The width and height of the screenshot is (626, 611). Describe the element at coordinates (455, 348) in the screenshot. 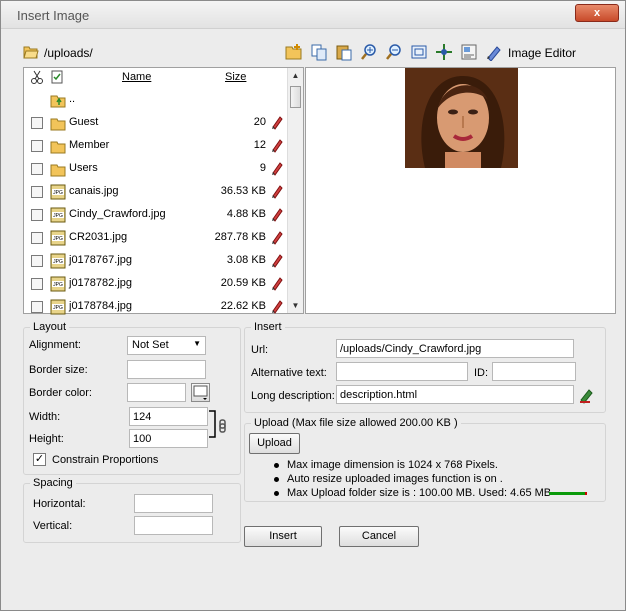

I see `url-input` at that location.